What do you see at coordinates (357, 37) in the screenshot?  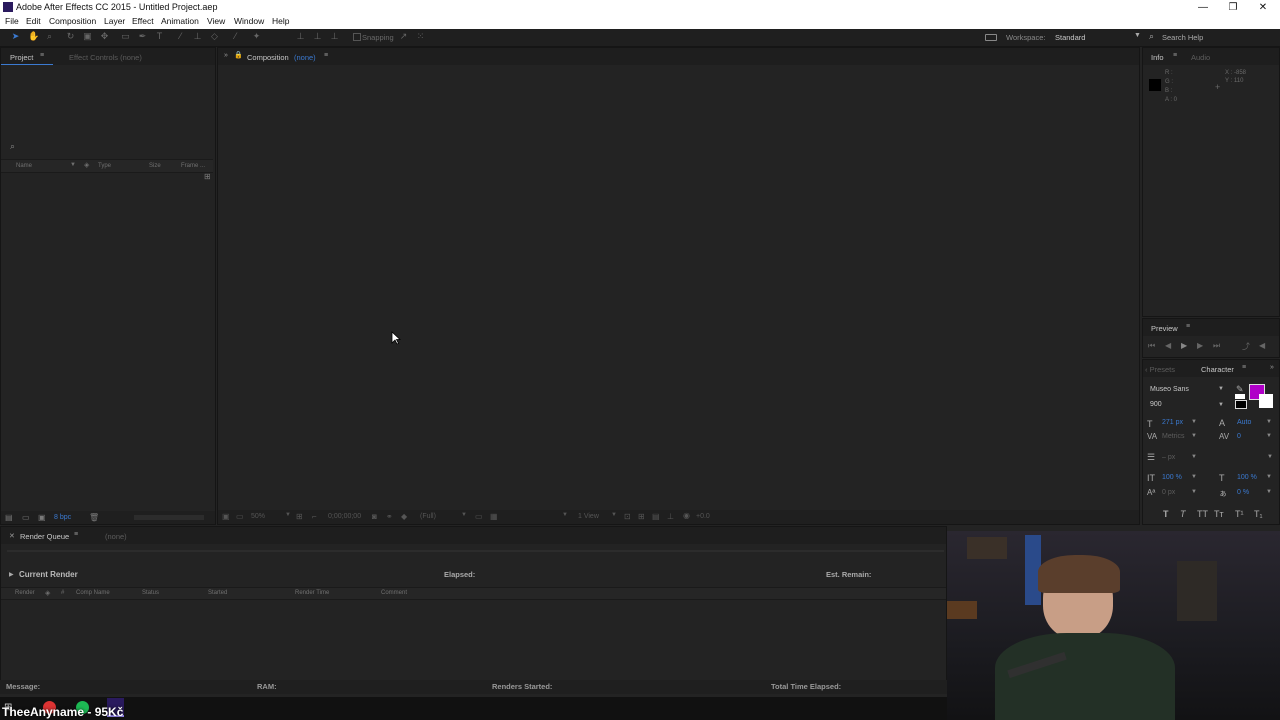 I see `snapping-checkbox` at bounding box center [357, 37].